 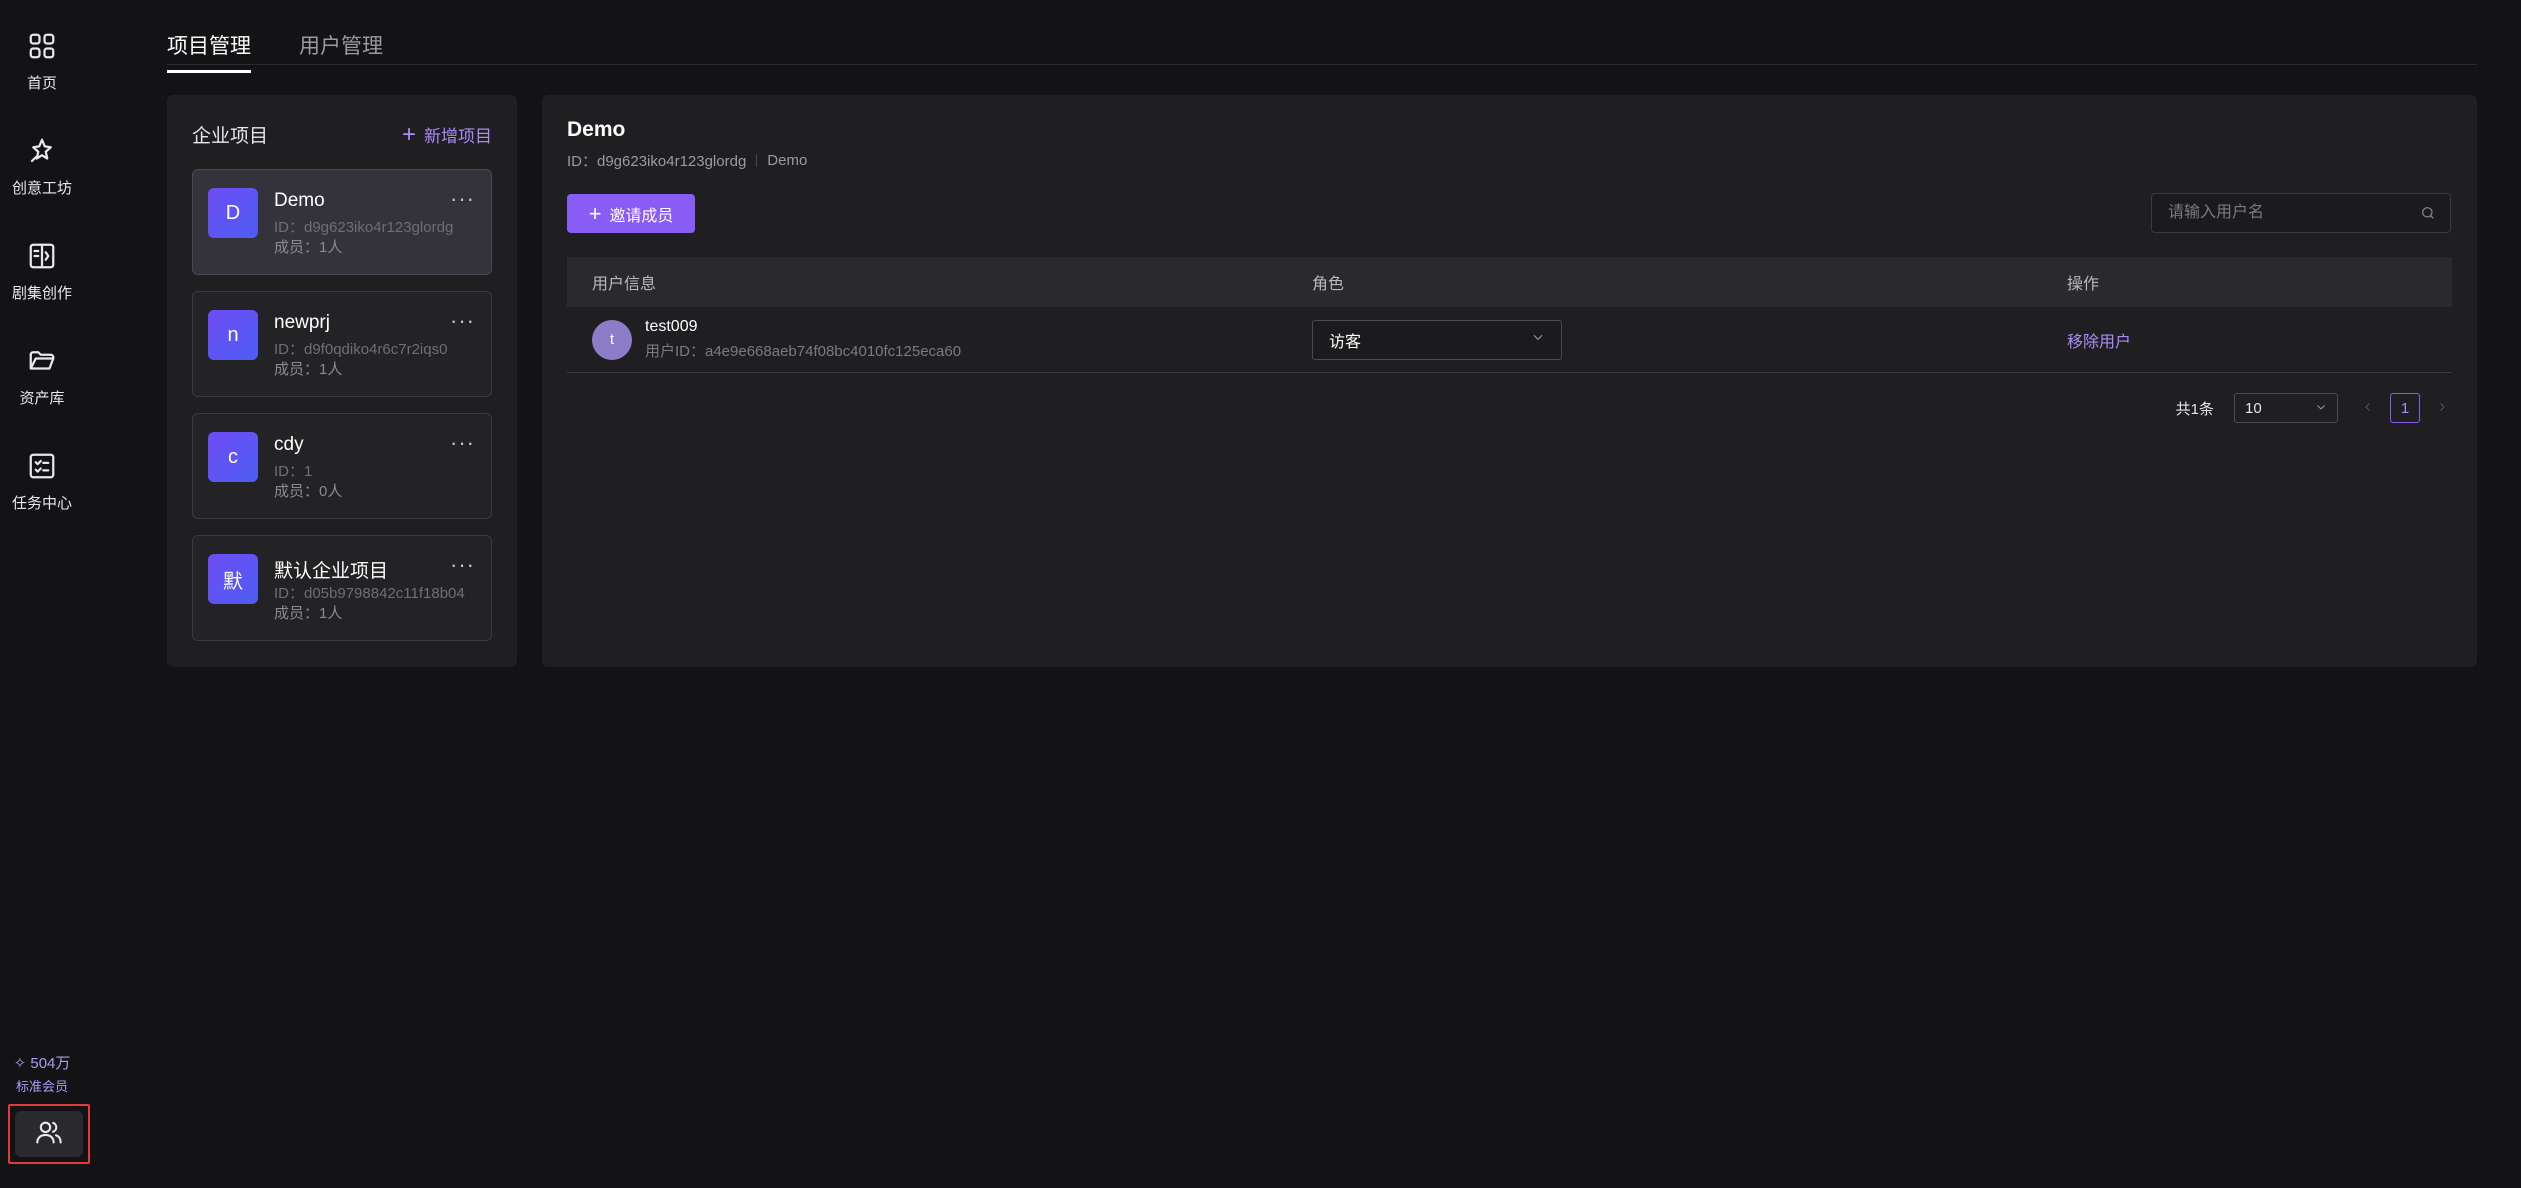 What do you see at coordinates (308, 491) in the screenshot?
I see `project-members: 成员：0人` at bounding box center [308, 491].